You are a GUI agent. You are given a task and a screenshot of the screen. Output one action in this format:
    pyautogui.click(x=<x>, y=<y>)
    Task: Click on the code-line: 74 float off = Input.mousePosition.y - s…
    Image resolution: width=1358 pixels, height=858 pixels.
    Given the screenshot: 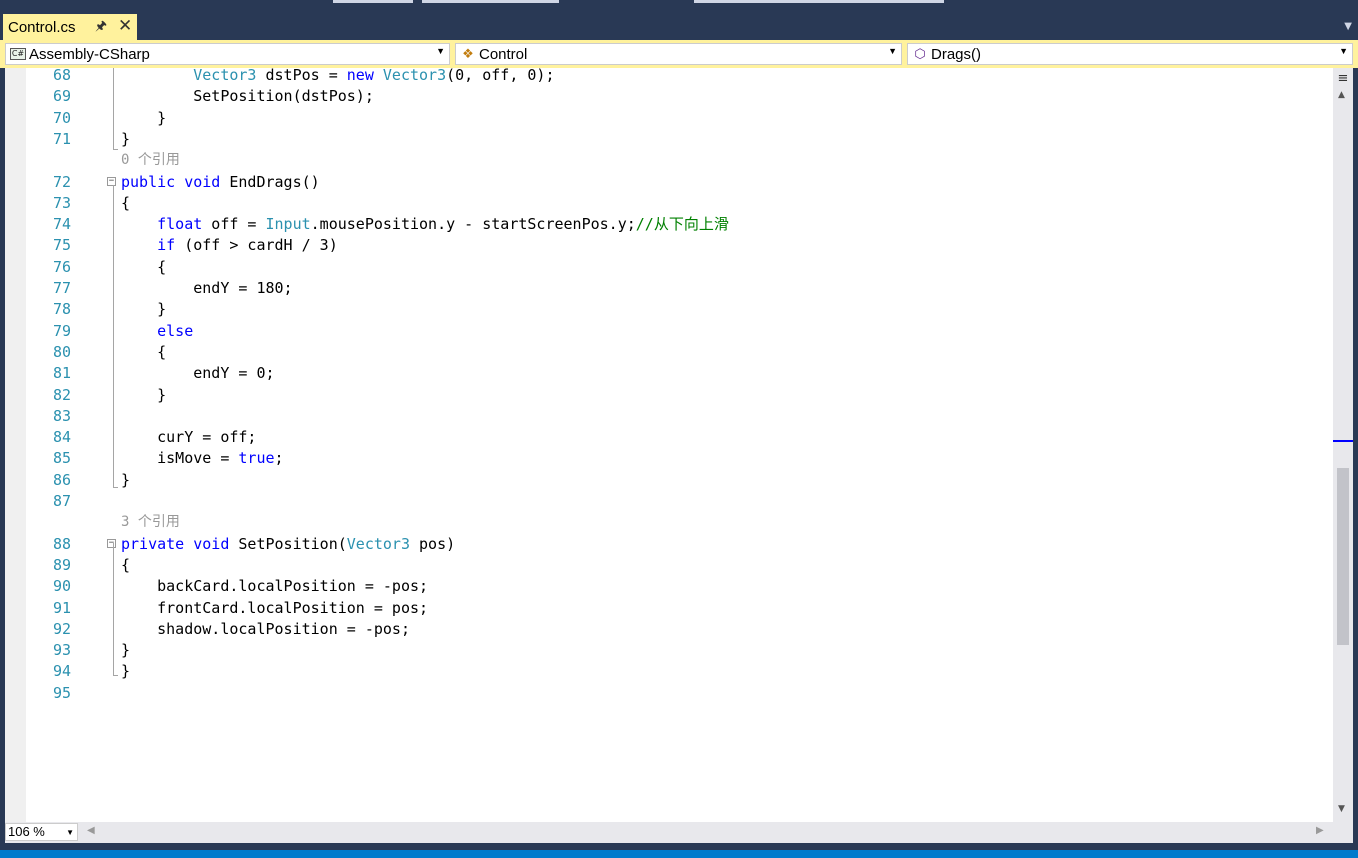 What is the action you would take?
    pyautogui.click(x=669, y=224)
    